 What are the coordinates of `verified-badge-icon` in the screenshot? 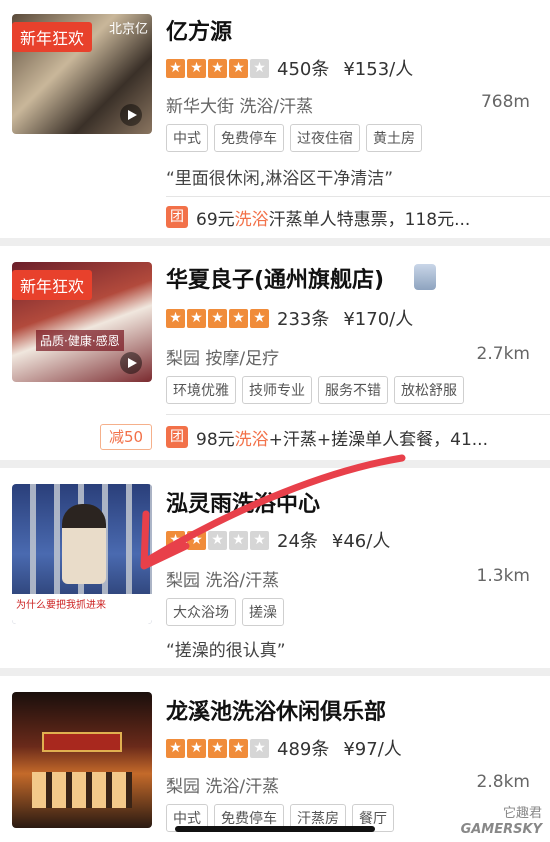 It's located at (425, 277).